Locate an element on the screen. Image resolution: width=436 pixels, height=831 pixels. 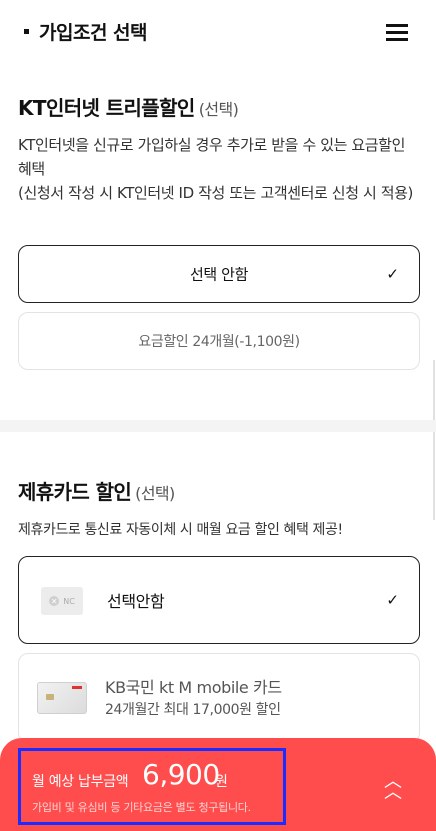
card-discount-description: 제휴카드로 통신료 자동이체 시 매월 요금 할인 혜택 제공! is located at coordinates (180, 530).